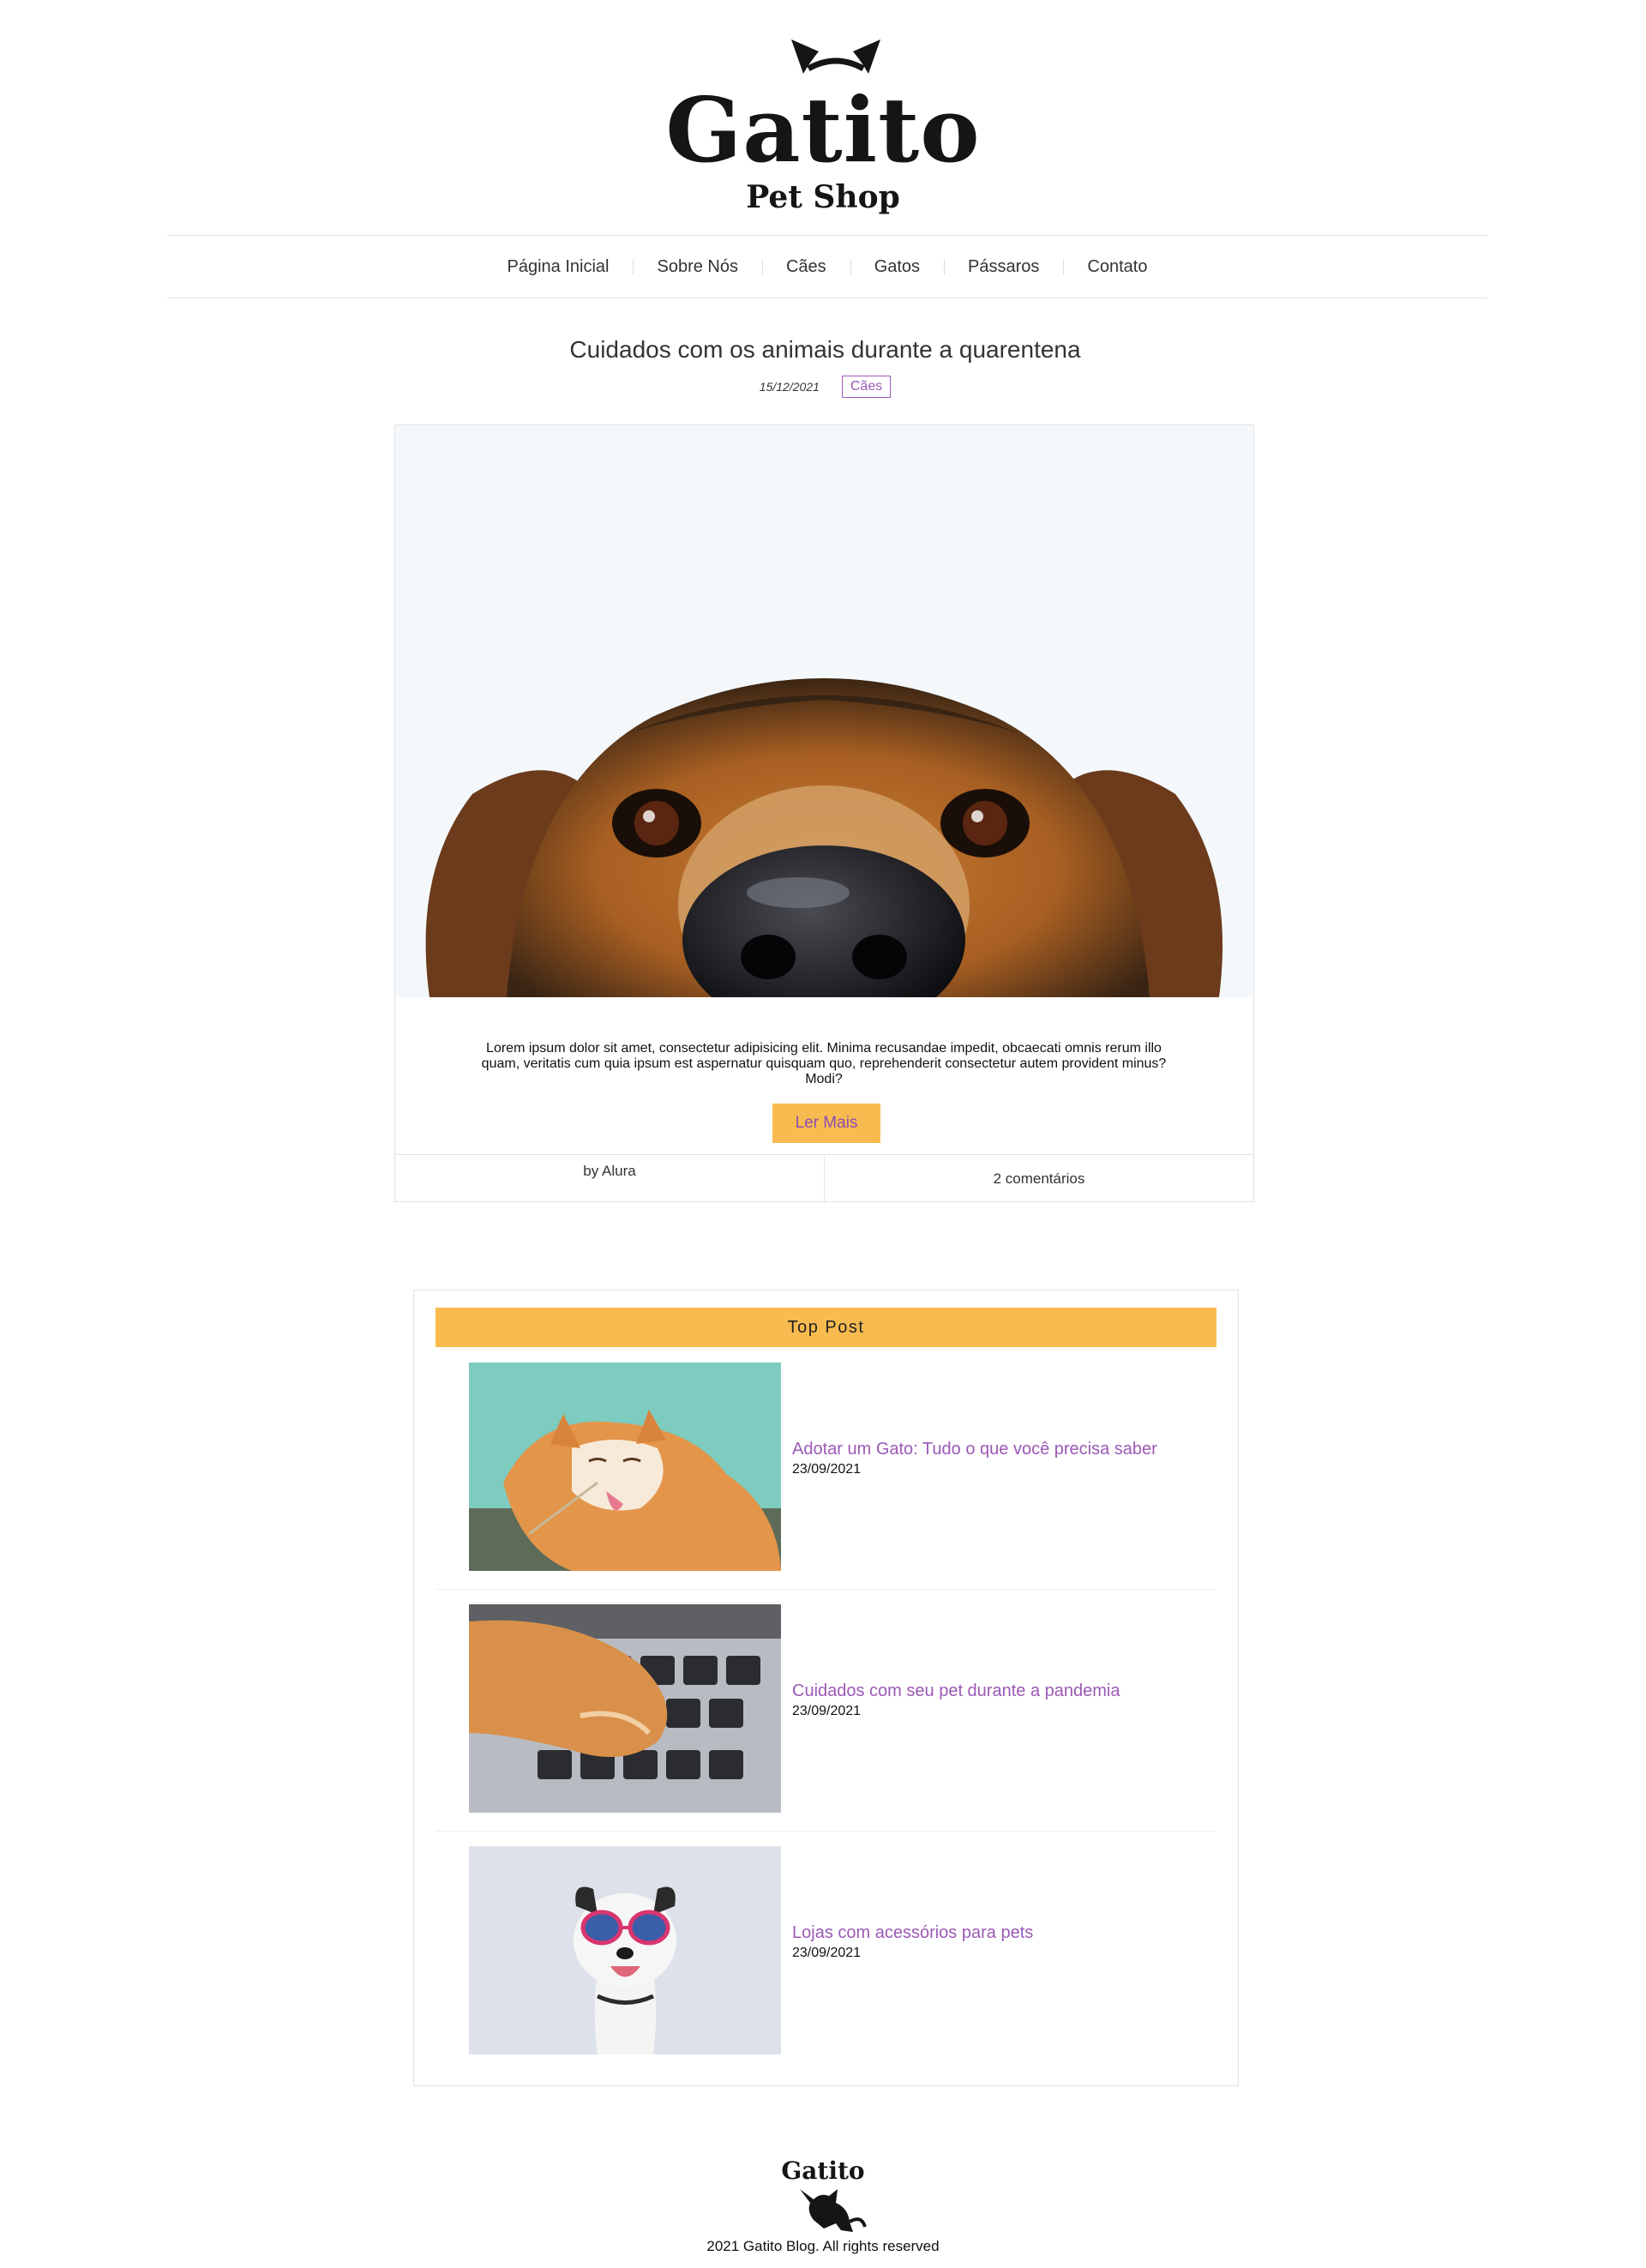 The image size is (1646, 2268). I want to click on dog-photo-icon, so click(824, 711).